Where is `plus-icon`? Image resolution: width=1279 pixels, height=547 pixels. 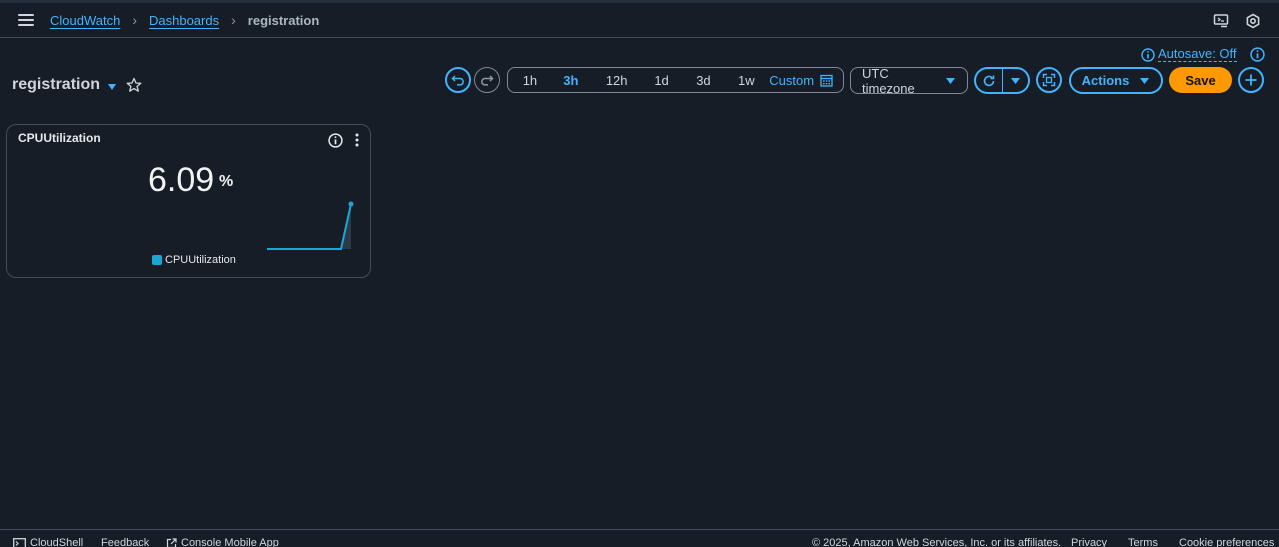 plus-icon is located at coordinates (1251, 80).